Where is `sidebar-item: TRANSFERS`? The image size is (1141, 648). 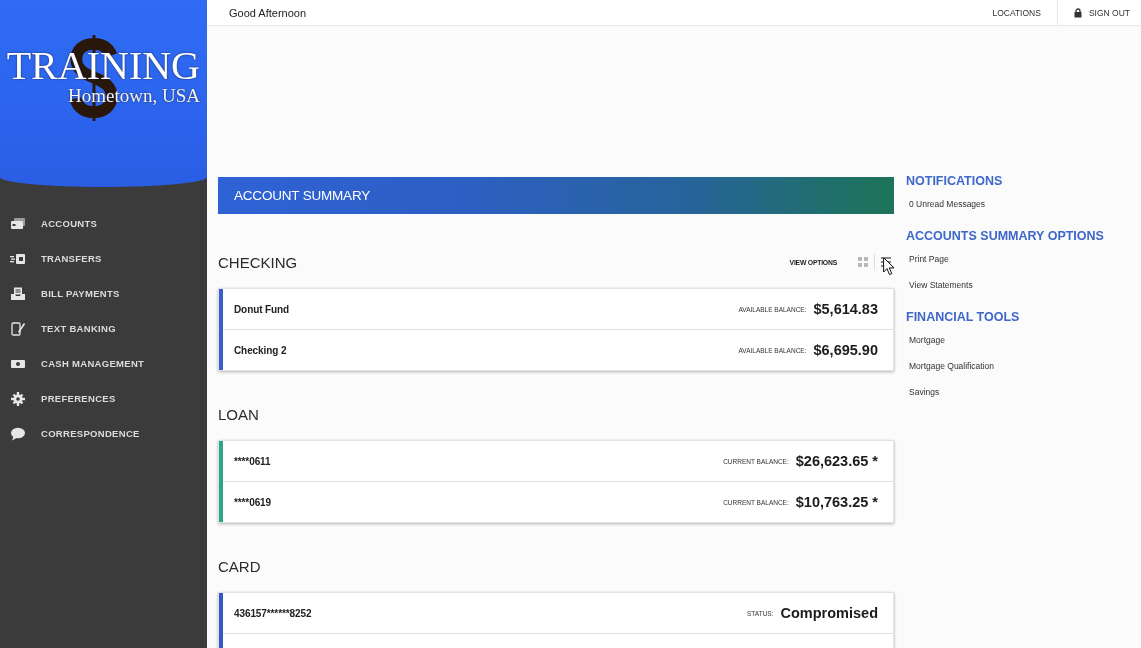 sidebar-item: TRANSFERS is located at coordinates (103, 258).